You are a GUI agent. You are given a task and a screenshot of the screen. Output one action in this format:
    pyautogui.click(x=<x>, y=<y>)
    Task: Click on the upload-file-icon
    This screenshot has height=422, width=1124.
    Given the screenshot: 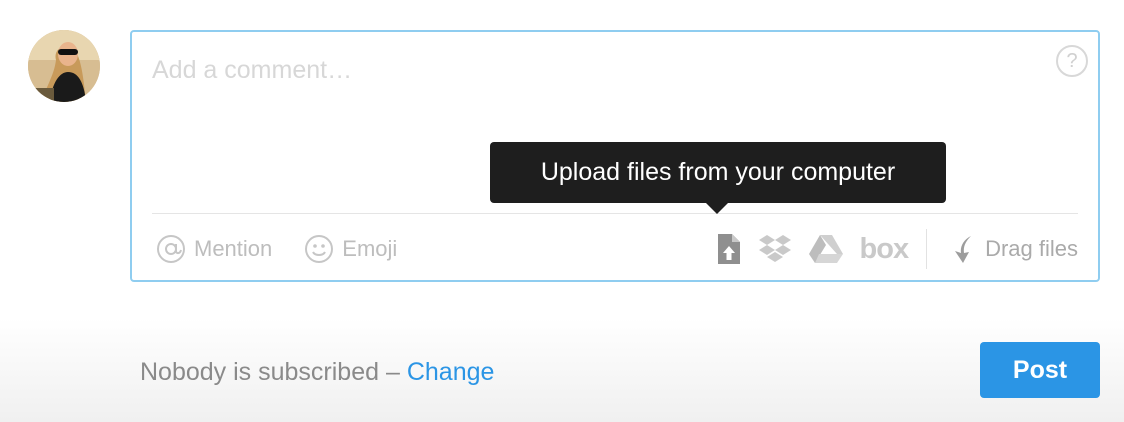 What is the action you would take?
    pyautogui.click(x=728, y=249)
    